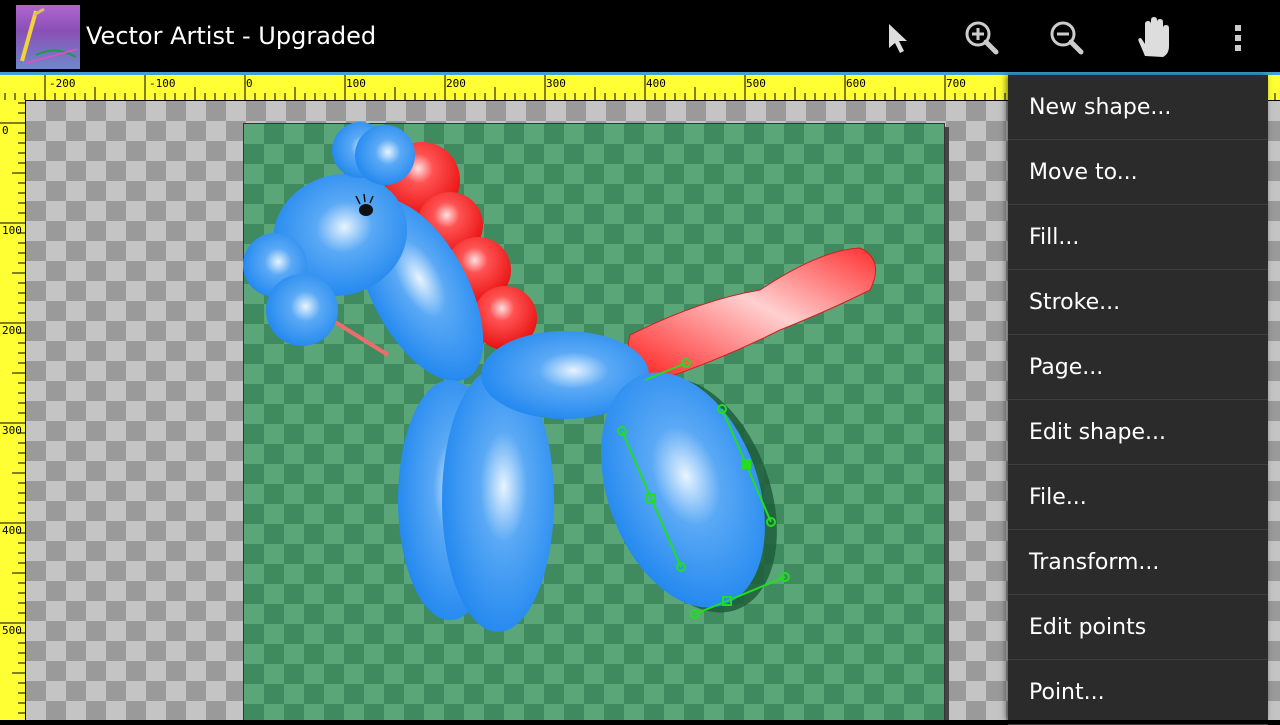  I want to click on ear-balloon, so click(385, 155).